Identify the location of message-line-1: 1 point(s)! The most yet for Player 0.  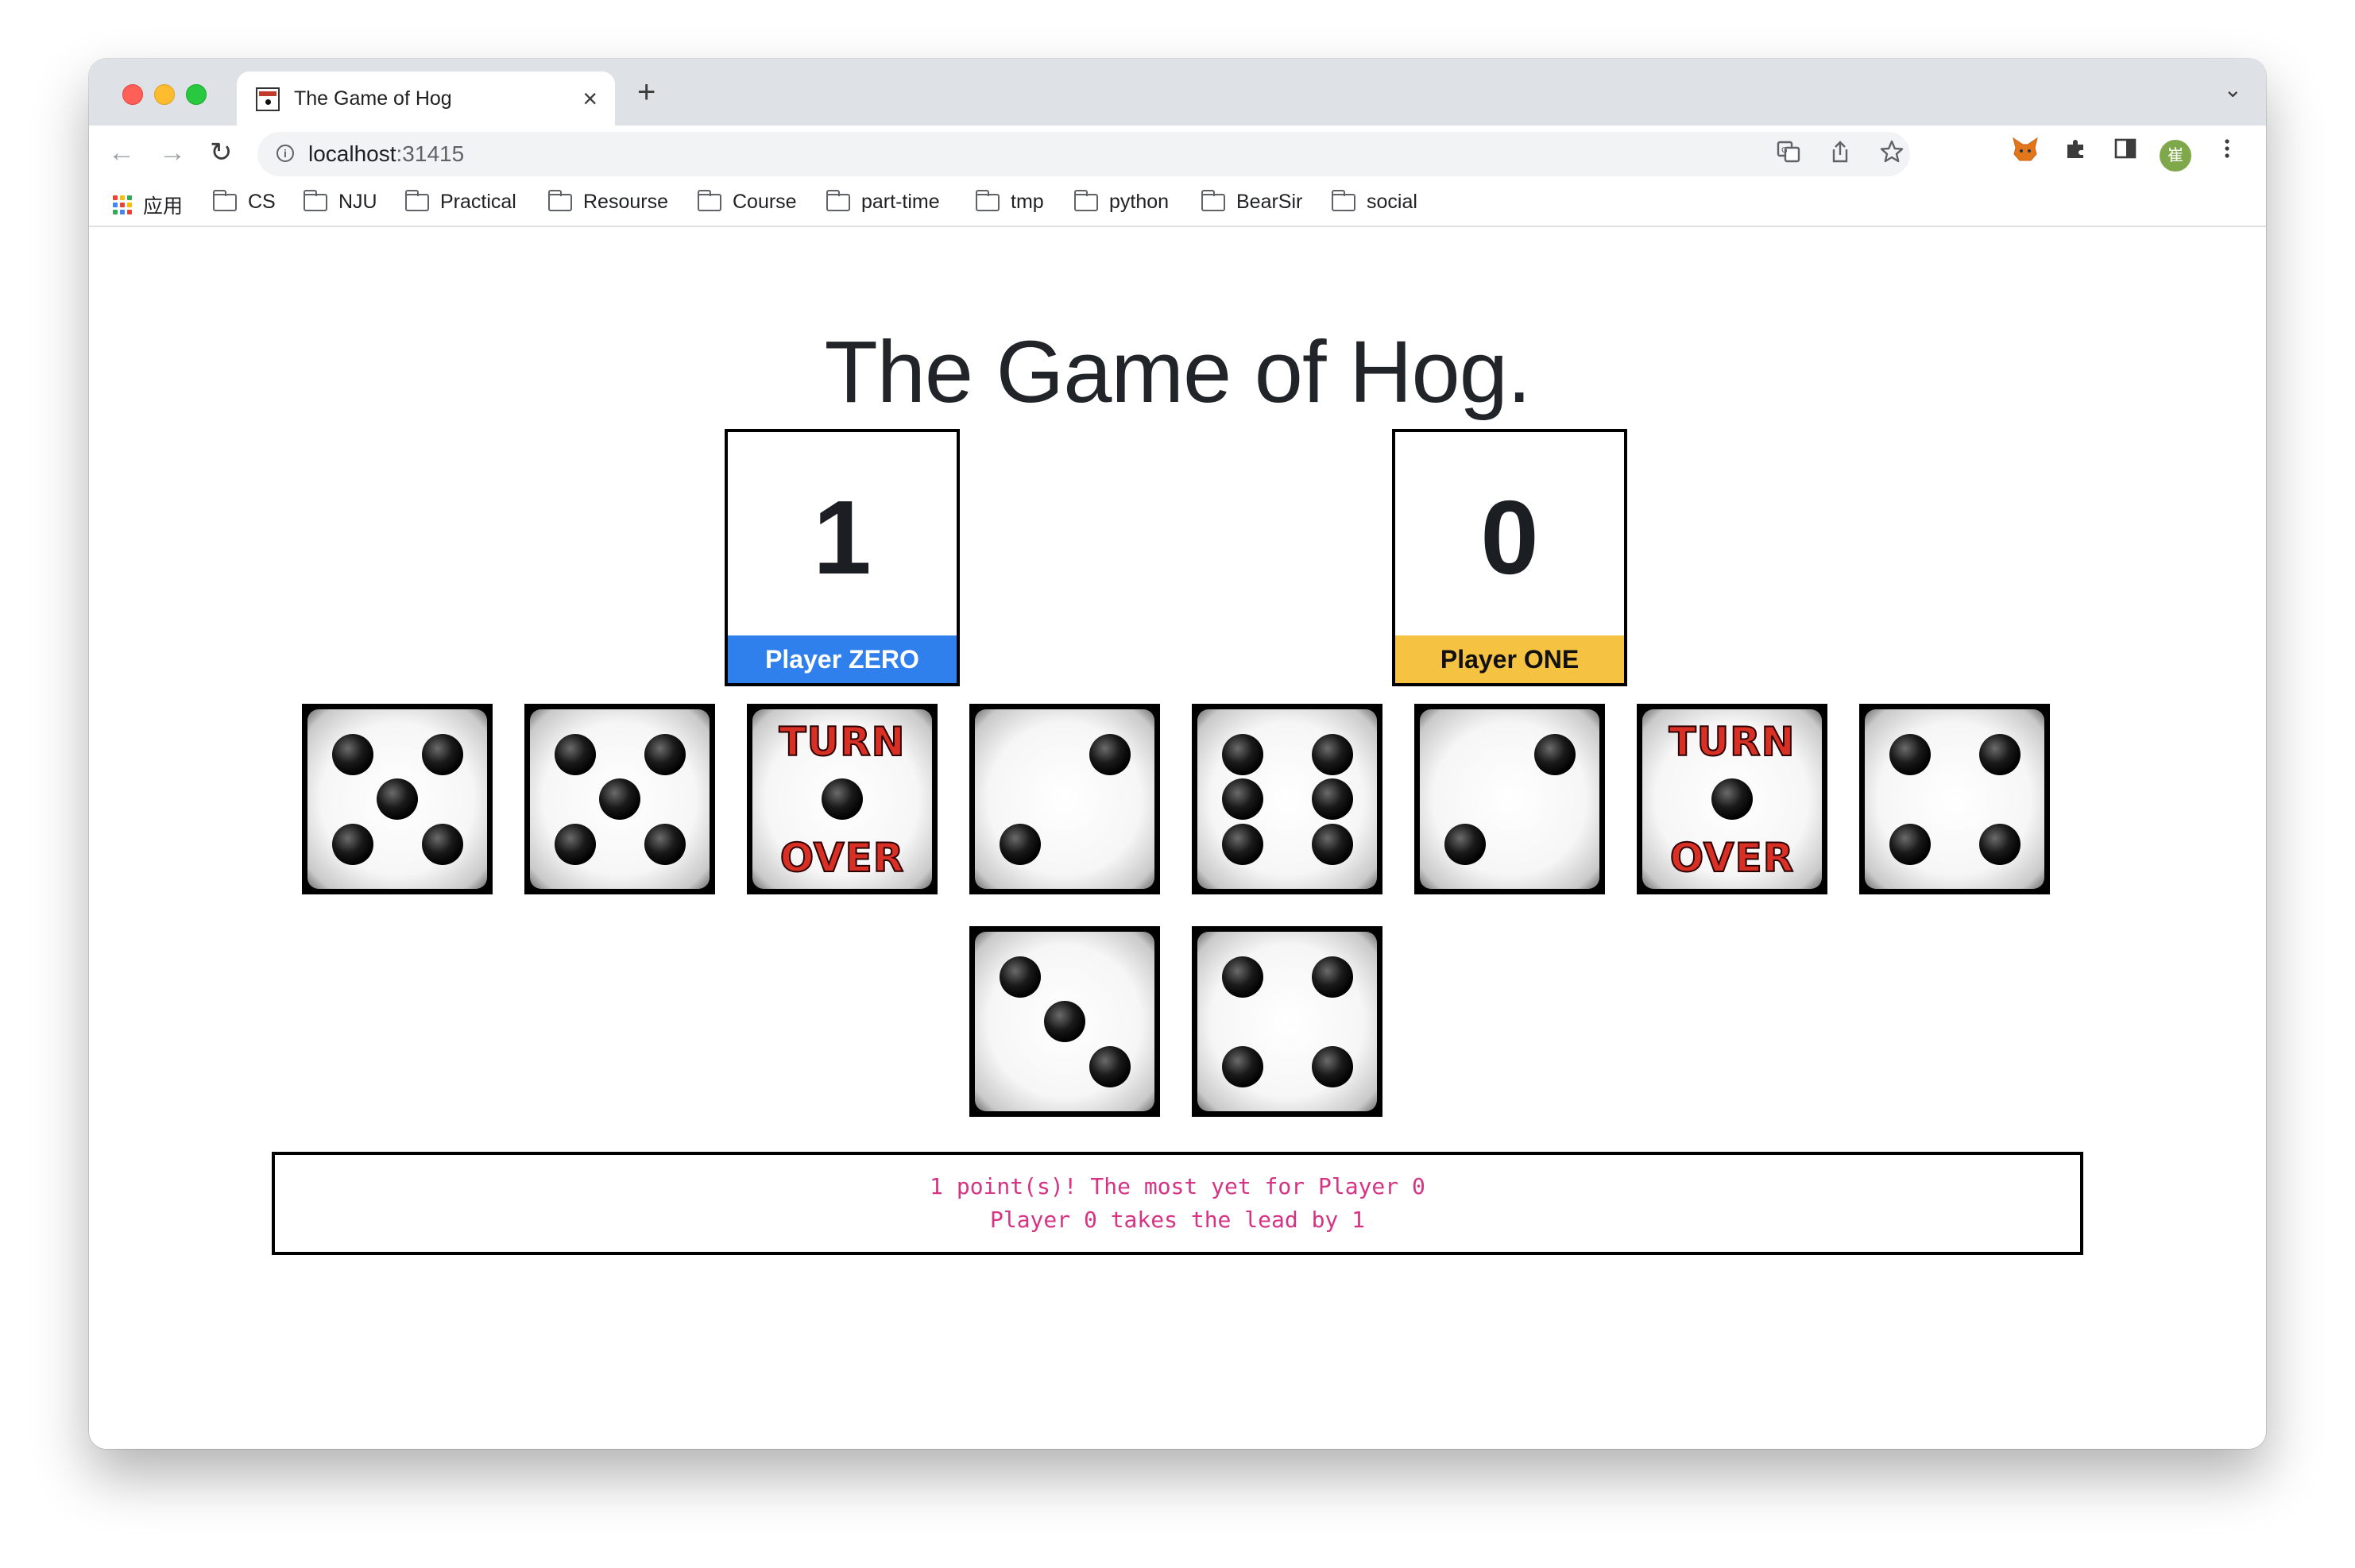
(1177, 1186).